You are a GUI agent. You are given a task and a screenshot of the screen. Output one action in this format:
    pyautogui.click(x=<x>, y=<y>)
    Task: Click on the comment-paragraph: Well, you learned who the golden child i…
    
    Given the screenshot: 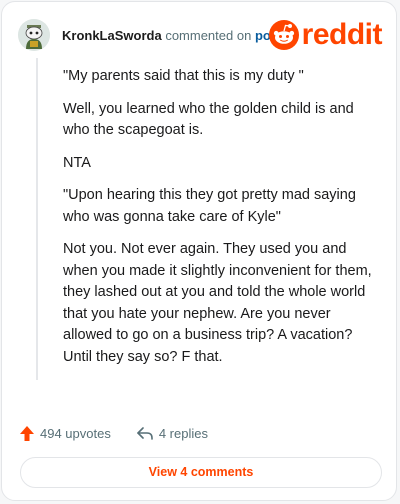 What is the action you would take?
    pyautogui.click(x=208, y=119)
    